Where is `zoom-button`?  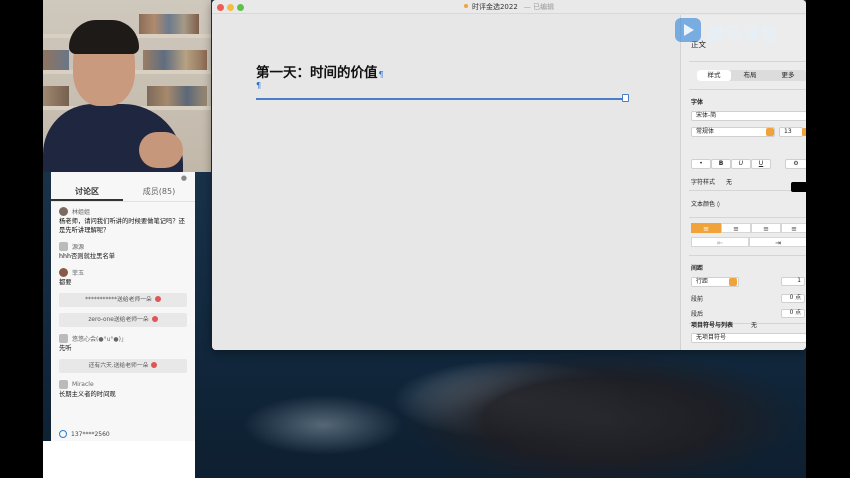
zoom-button is located at coordinates (240, 7).